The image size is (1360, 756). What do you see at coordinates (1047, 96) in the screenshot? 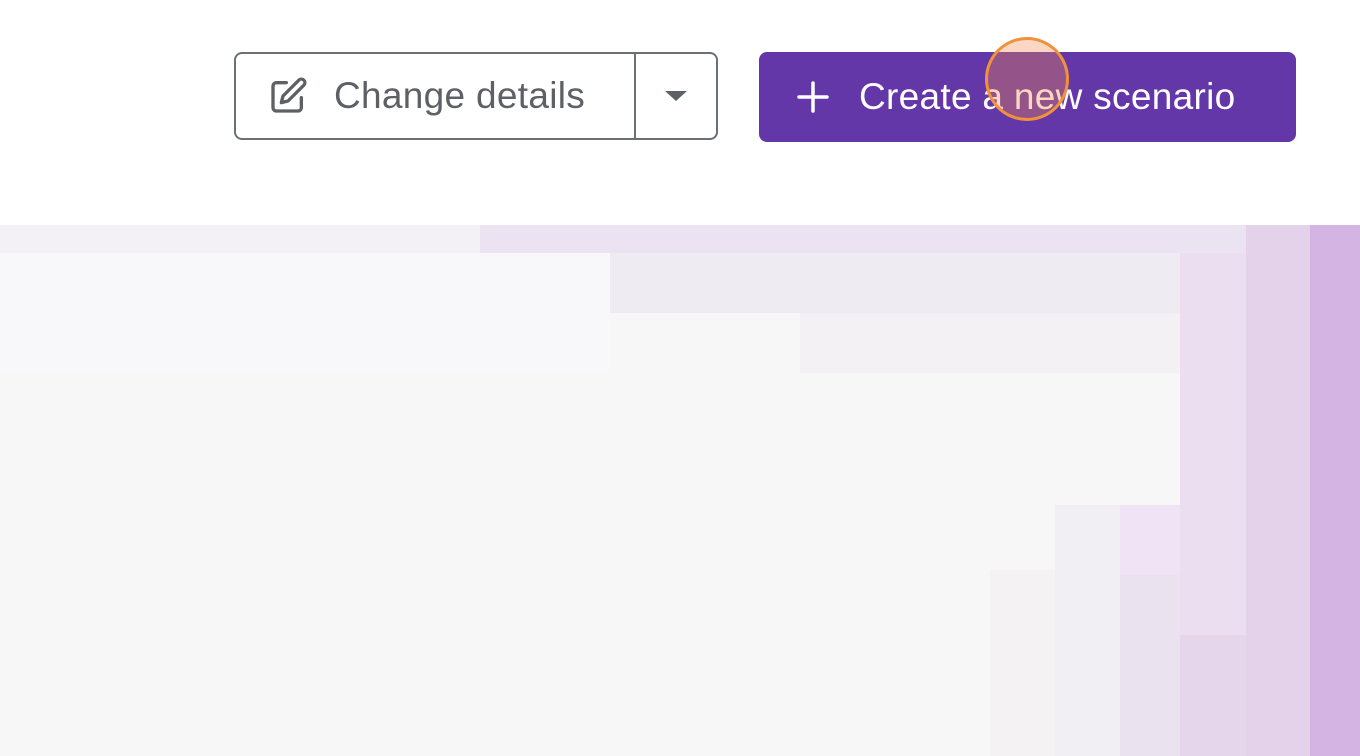
I see `create-scenario-label: Create a new scenario` at bounding box center [1047, 96].